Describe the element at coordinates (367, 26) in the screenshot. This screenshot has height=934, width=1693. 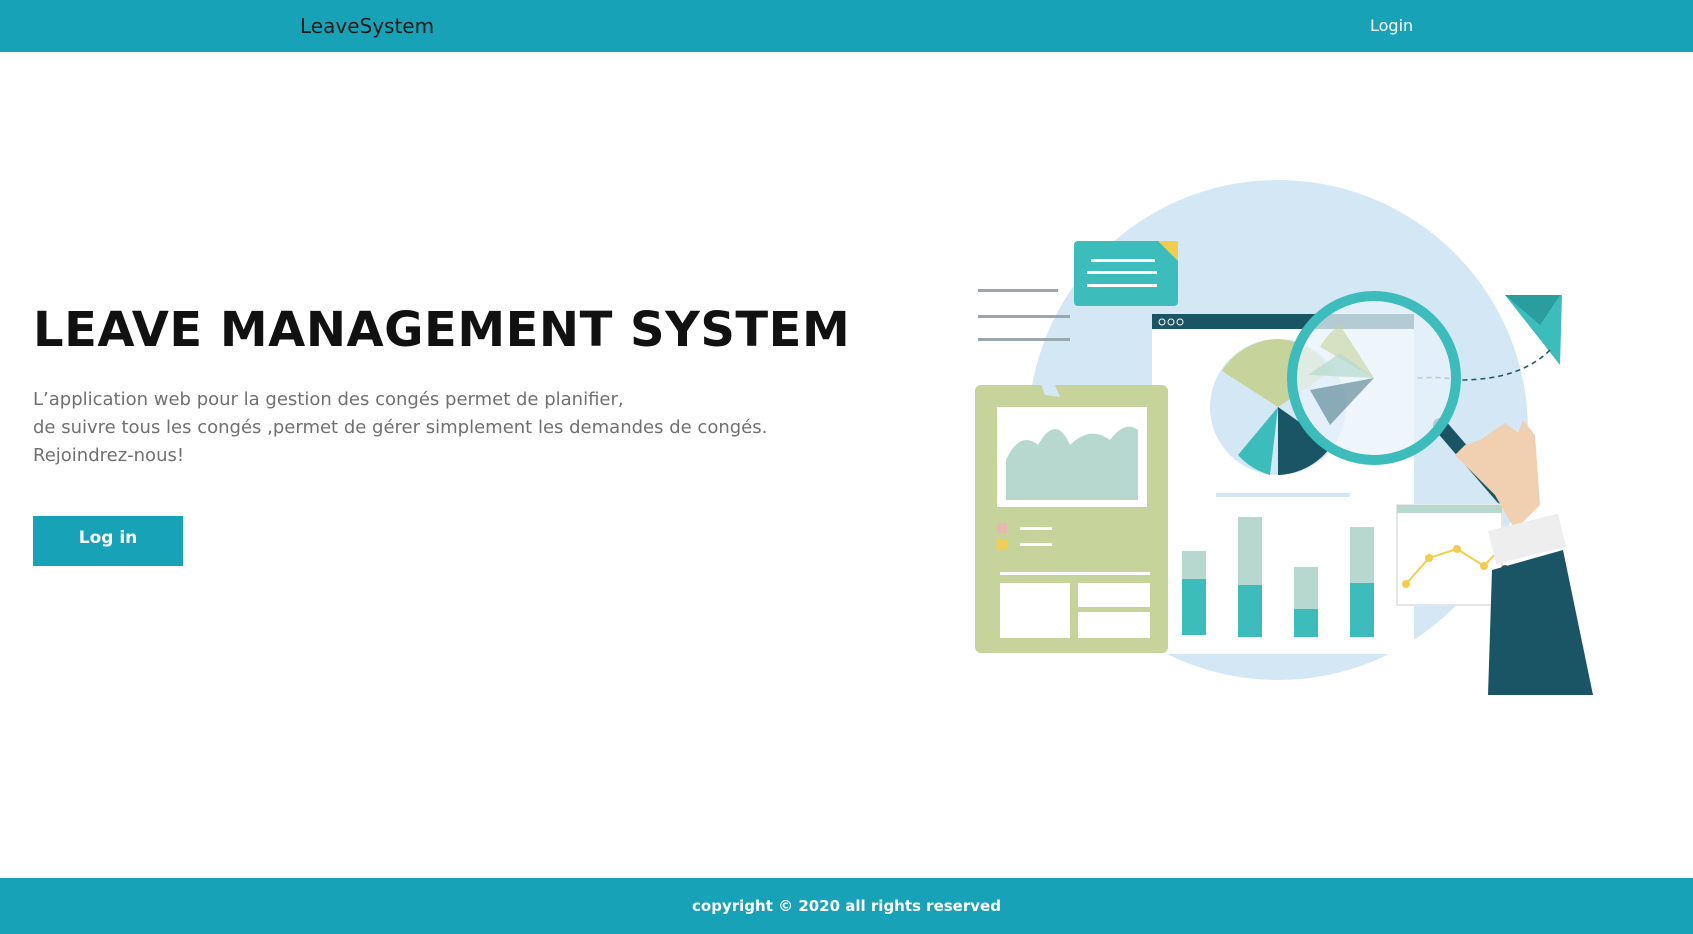
I see `brand-link: LeaveSystem` at that location.